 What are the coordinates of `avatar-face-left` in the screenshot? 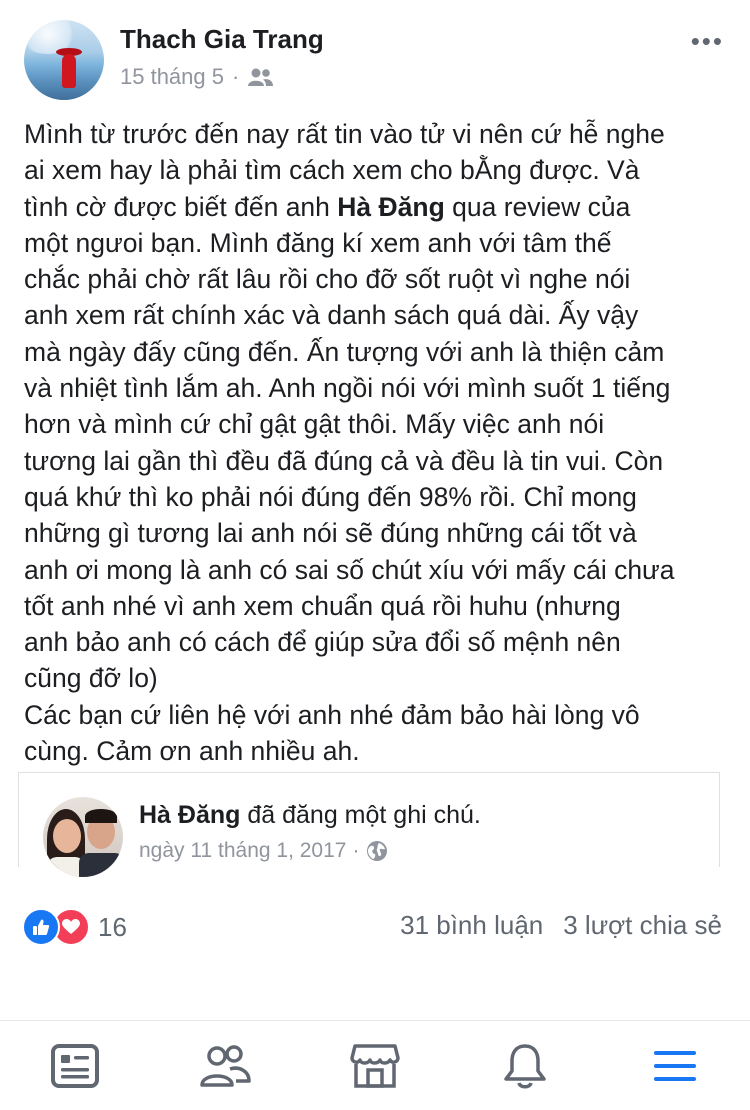 It's located at (67, 836).